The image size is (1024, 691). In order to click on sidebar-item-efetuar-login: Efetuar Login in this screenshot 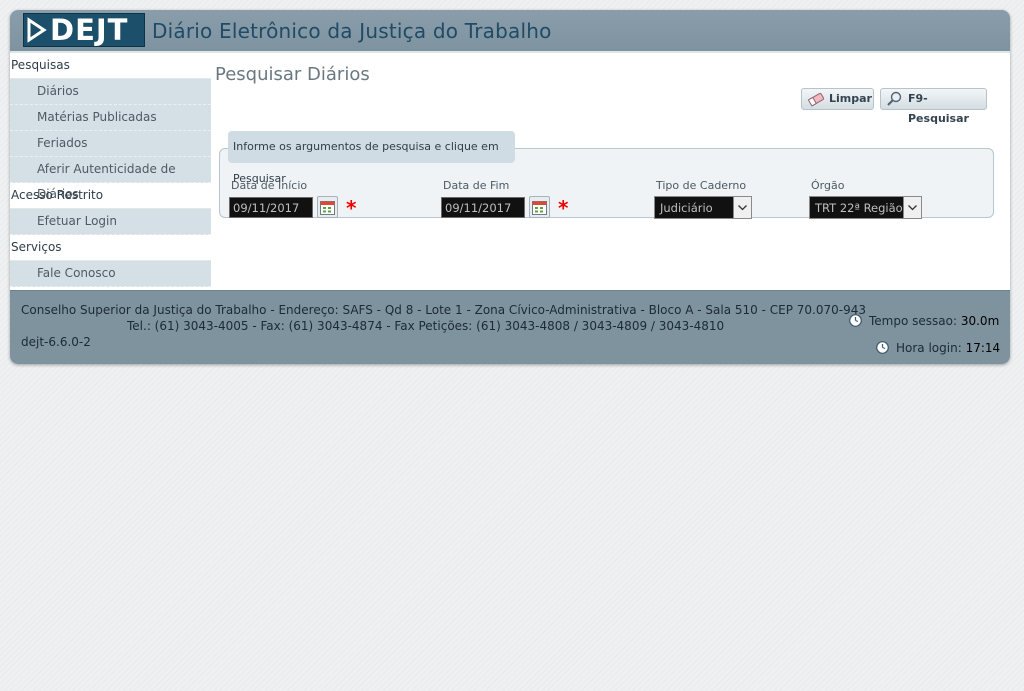, I will do `click(110, 222)`.